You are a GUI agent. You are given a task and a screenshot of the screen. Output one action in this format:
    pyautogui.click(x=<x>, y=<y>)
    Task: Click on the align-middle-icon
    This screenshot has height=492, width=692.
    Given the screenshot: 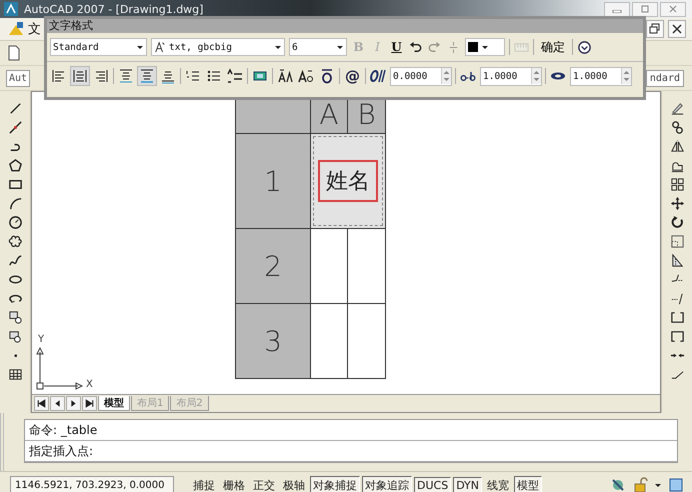 What is the action you would take?
    pyautogui.click(x=147, y=76)
    